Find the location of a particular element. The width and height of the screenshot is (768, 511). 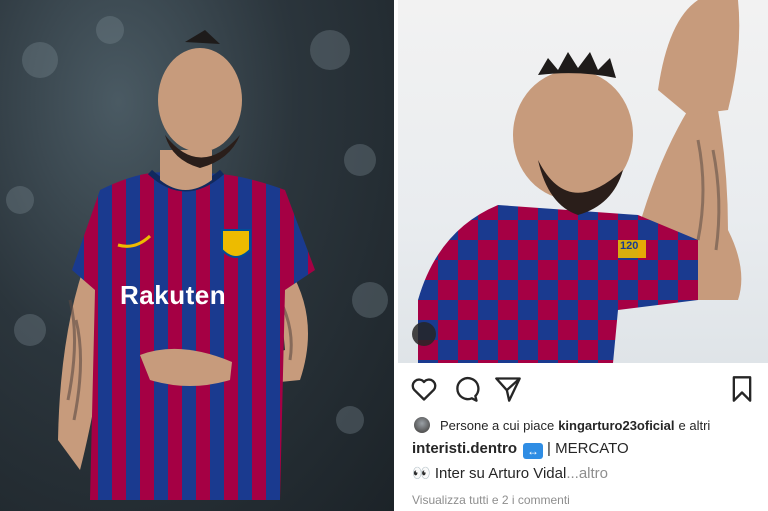

sleeve-text: 120 is located at coordinates (629, 246).